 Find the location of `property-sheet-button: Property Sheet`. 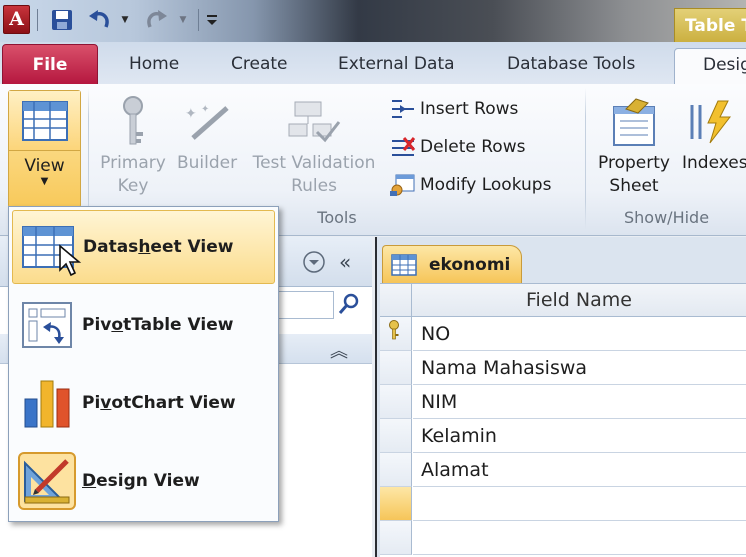

property-sheet-button: Property Sheet is located at coordinates (634, 145).